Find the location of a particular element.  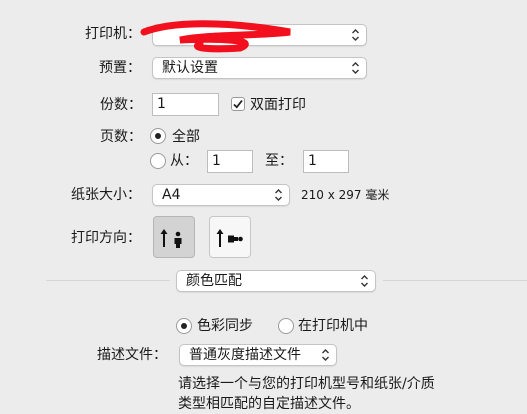

duplex-checkbox is located at coordinates (238, 104).